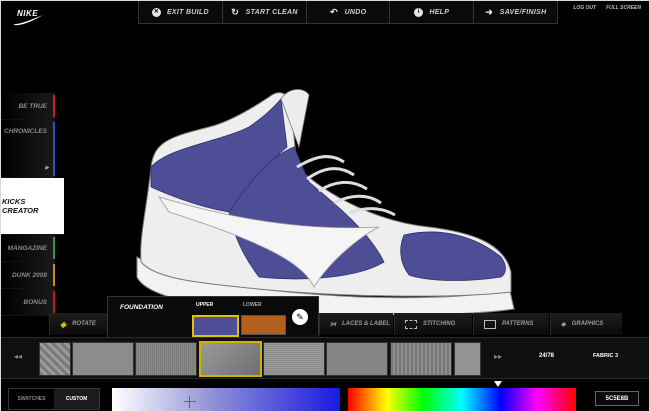 This screenshot has width=650, height=412. What do you see at coordinates (439, 12) in the screenshot?
I see `help-label: HELP` at bounding box center [439, 12].